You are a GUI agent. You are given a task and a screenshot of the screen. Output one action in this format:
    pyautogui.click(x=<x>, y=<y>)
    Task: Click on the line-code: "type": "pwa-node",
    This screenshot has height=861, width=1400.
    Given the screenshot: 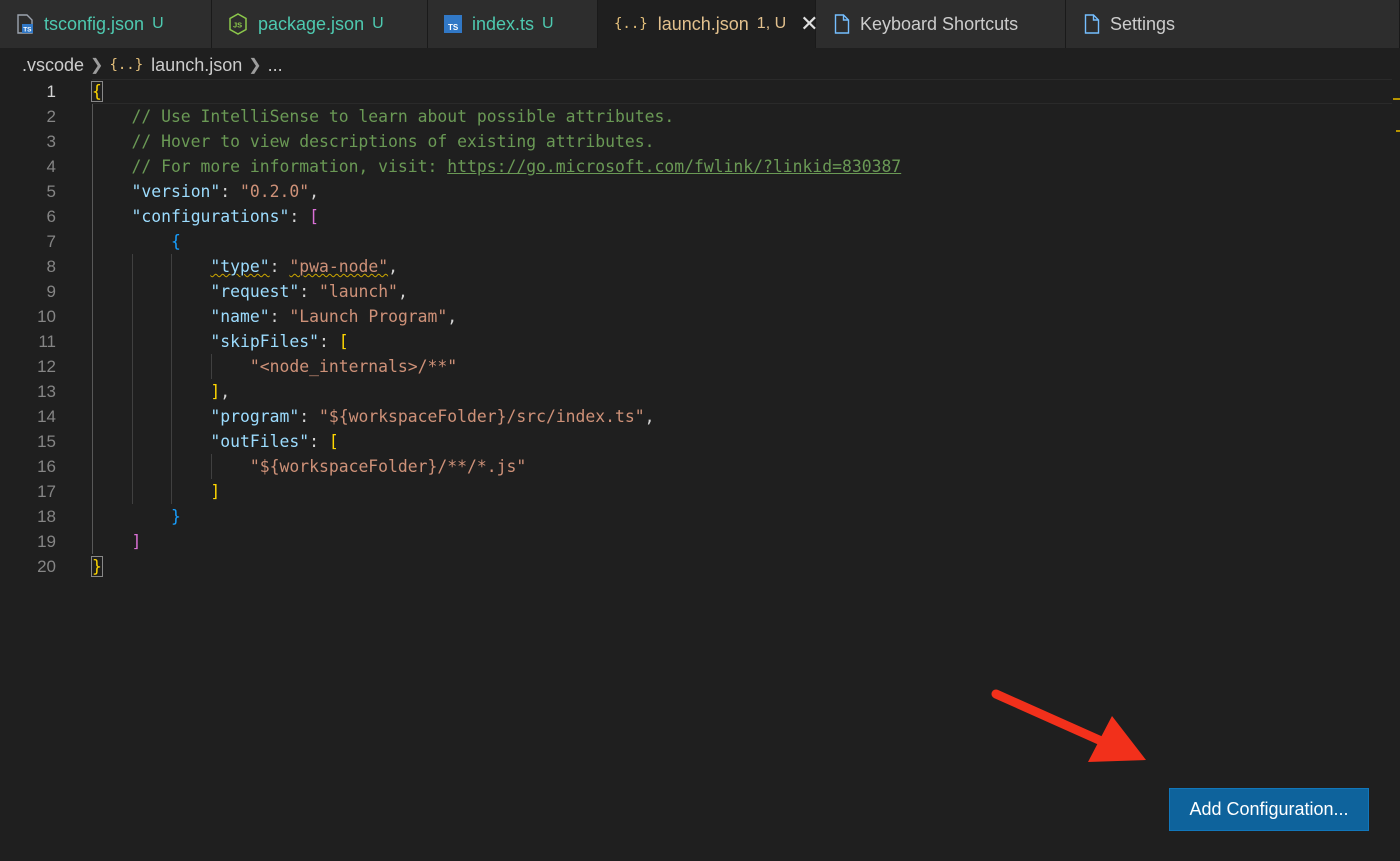 What is the action you would take?
    pyautogui.click(x=245, y=266)
    